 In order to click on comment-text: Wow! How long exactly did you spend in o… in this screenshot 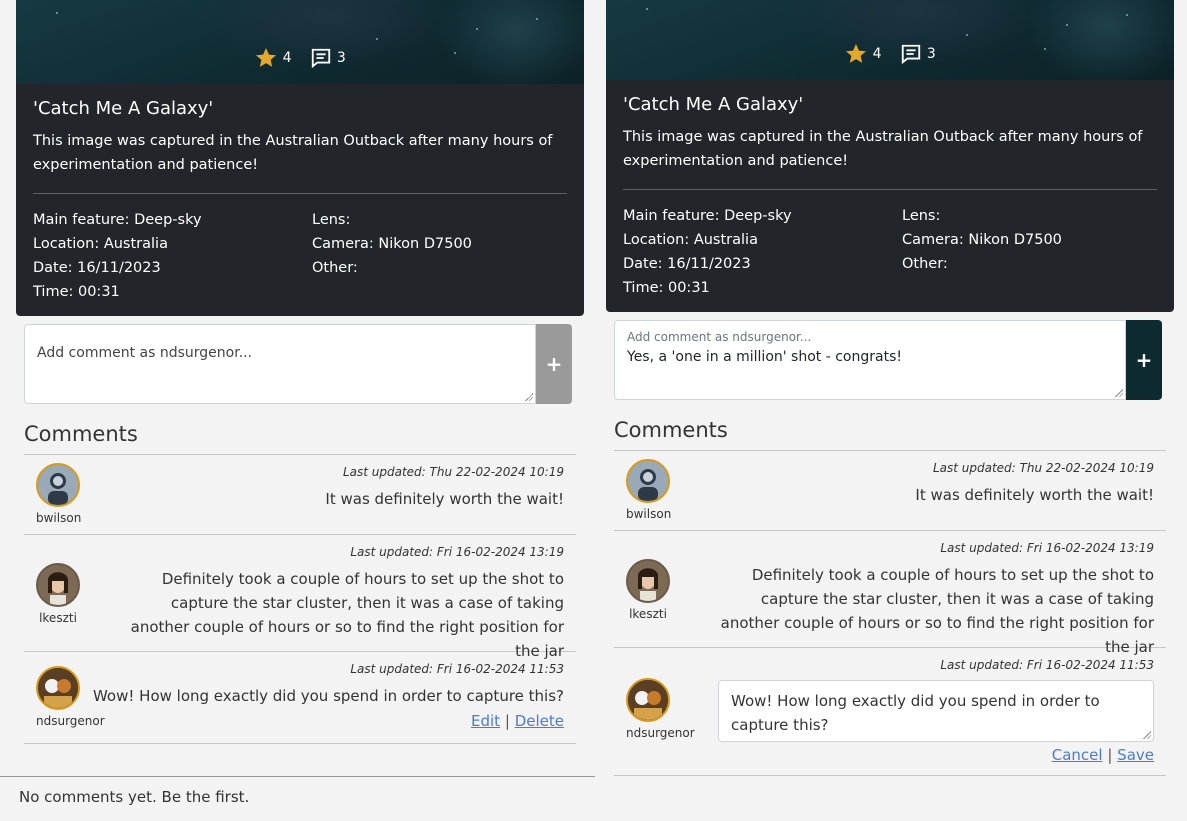, I will do `click(328, 696)`.